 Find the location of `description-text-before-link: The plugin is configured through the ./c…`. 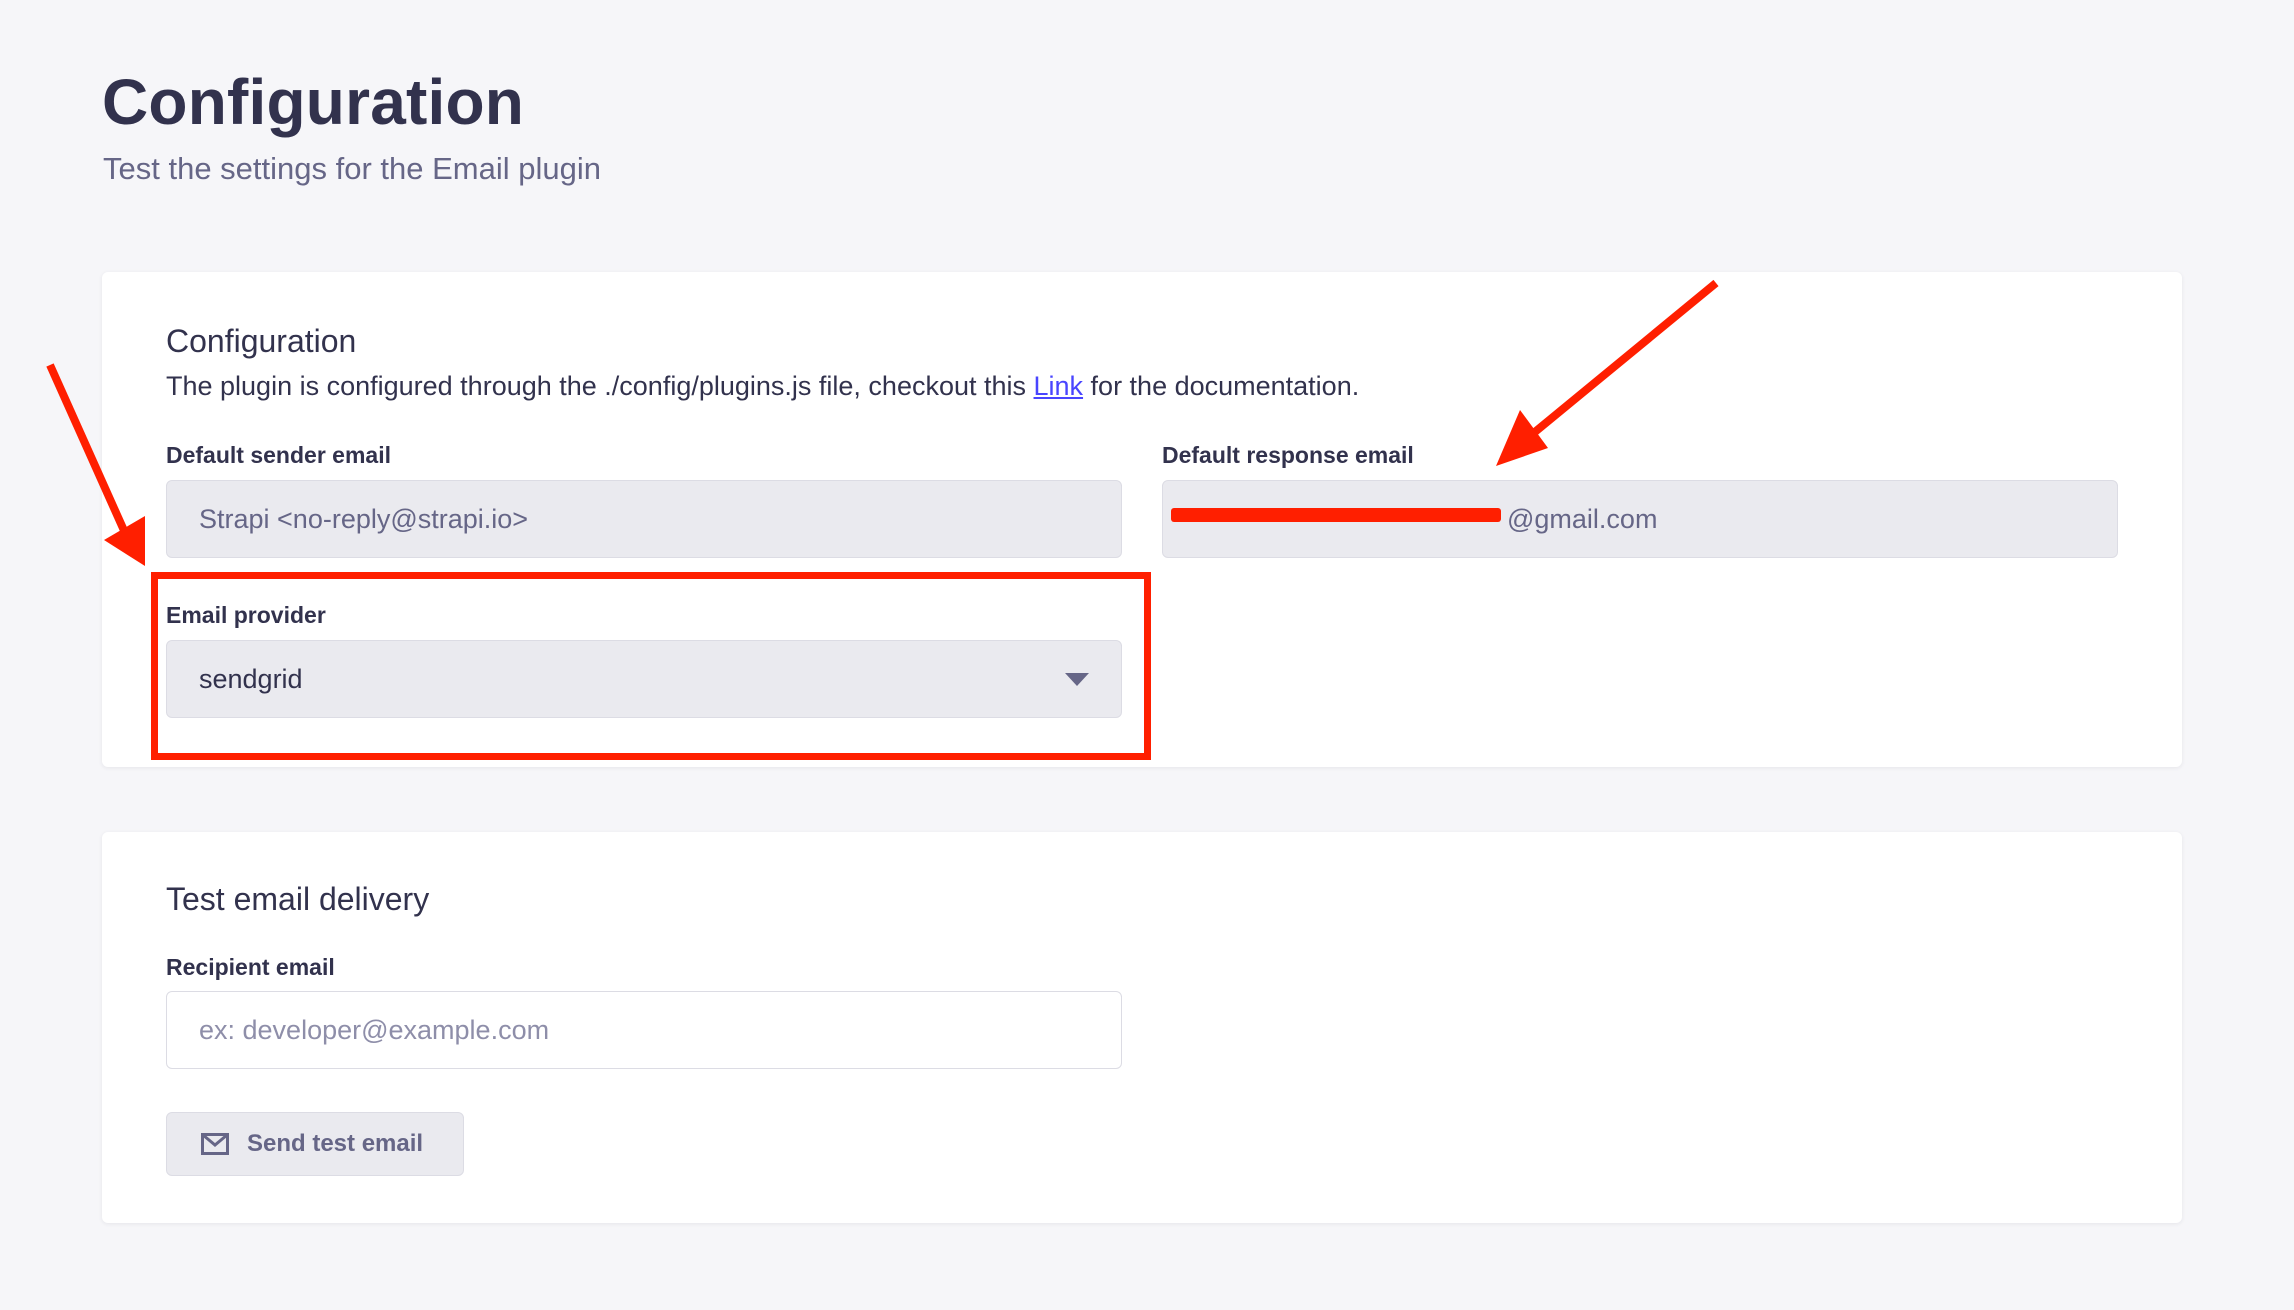

description-text-before-link: The plugin is configured through the ./c… is located at coordinates (600, 386).